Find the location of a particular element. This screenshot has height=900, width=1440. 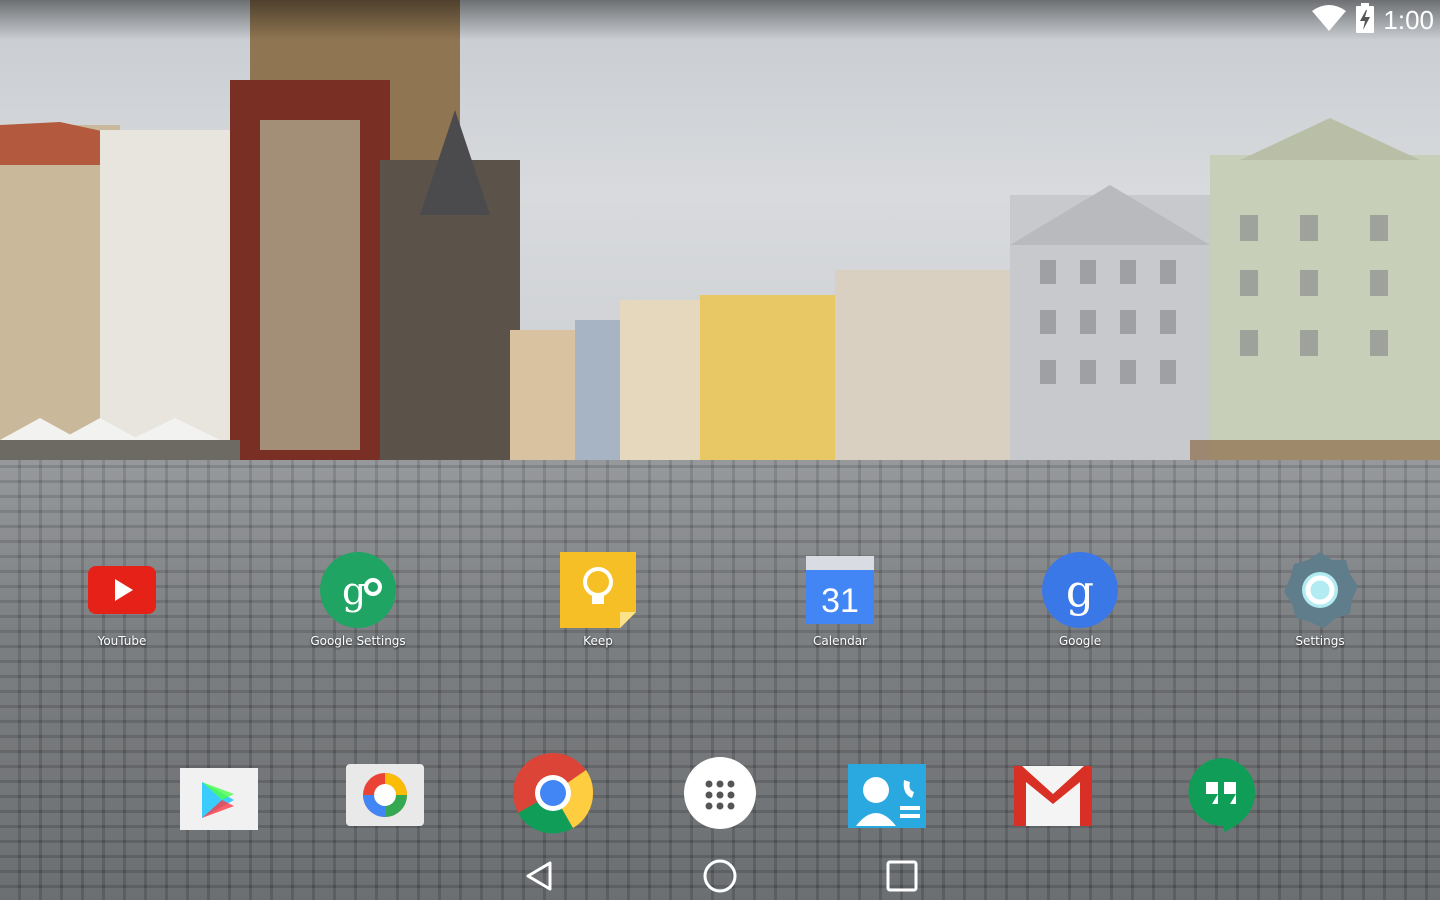

play-store-icon is located at coordinates (219, 799).